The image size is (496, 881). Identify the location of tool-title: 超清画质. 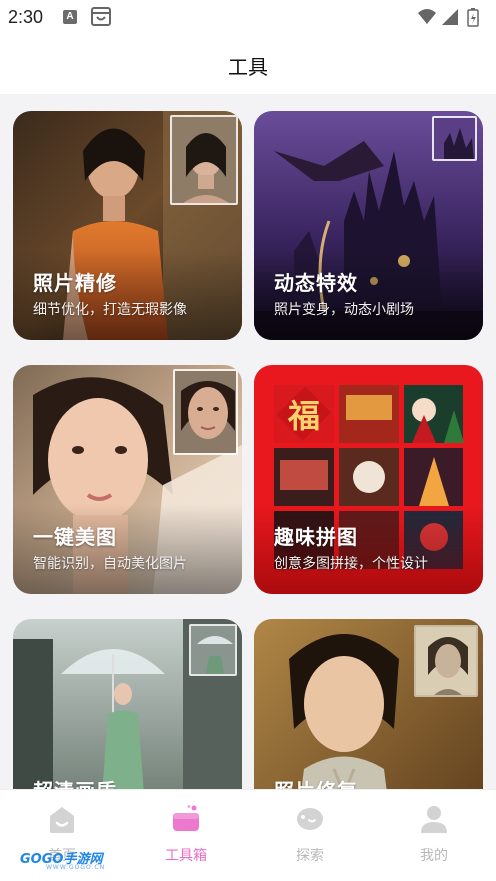
(75, 782).